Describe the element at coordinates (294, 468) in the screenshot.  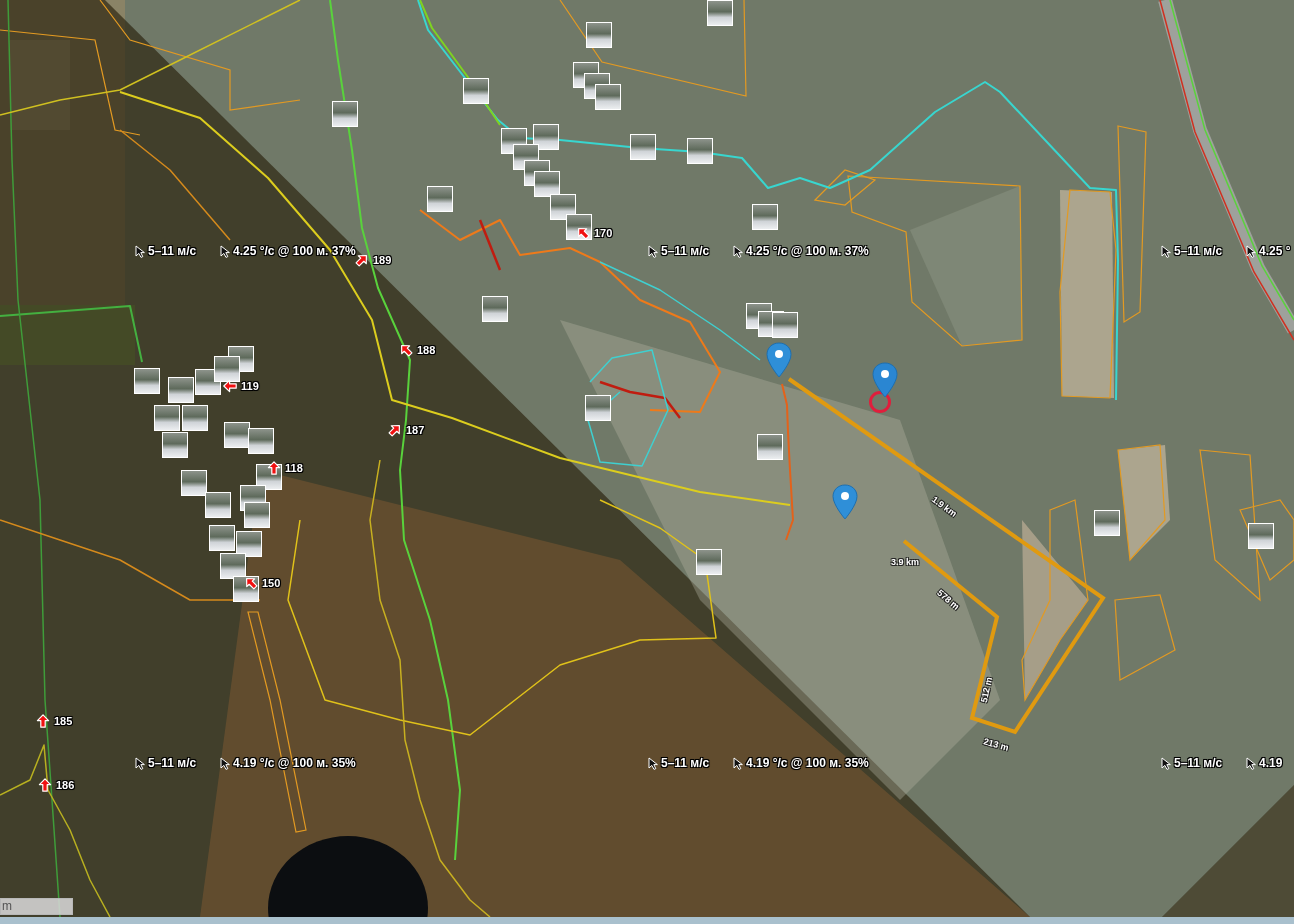
I see `track-point-label: 118` at that location.